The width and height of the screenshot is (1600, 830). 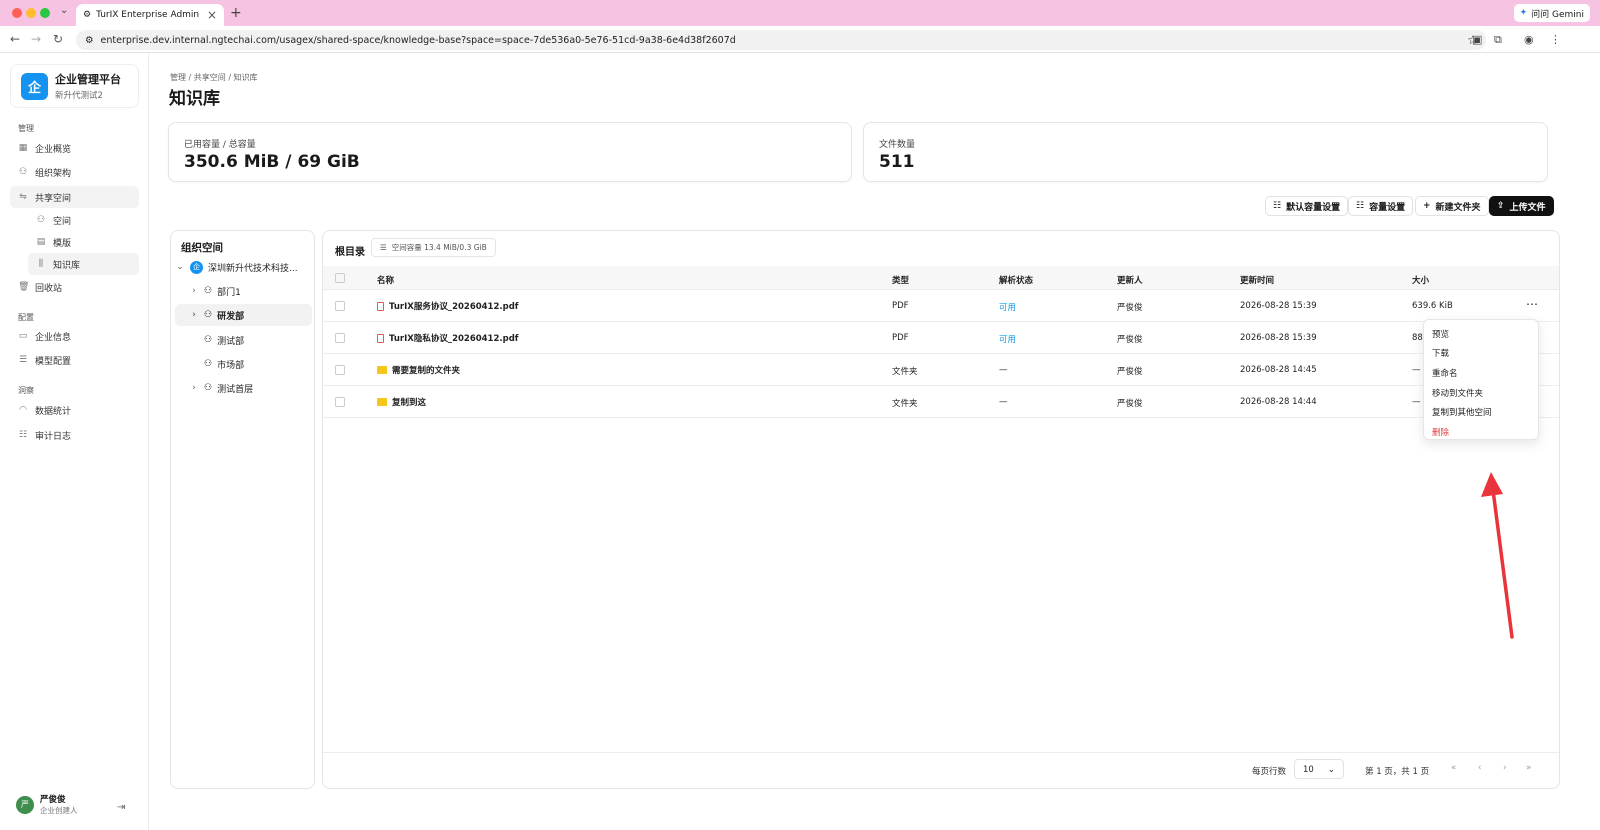 What do you see at coordinates (83, 242) in the screenshot?
I see `sidebar-item-template: ▤ 模版` at bounding box center [83, 242].